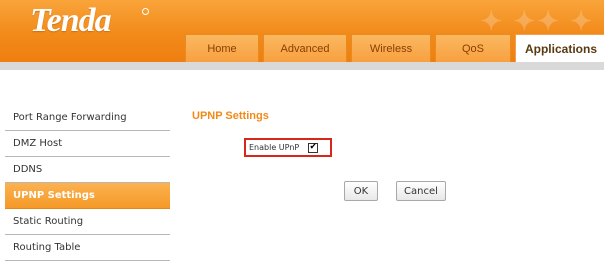 This screenshot has width=604, height=270. What do you see at coordinates (71, 20) in the screenshot?
I see `tenda-logo: Tenda` at bounding box center [71, 20].